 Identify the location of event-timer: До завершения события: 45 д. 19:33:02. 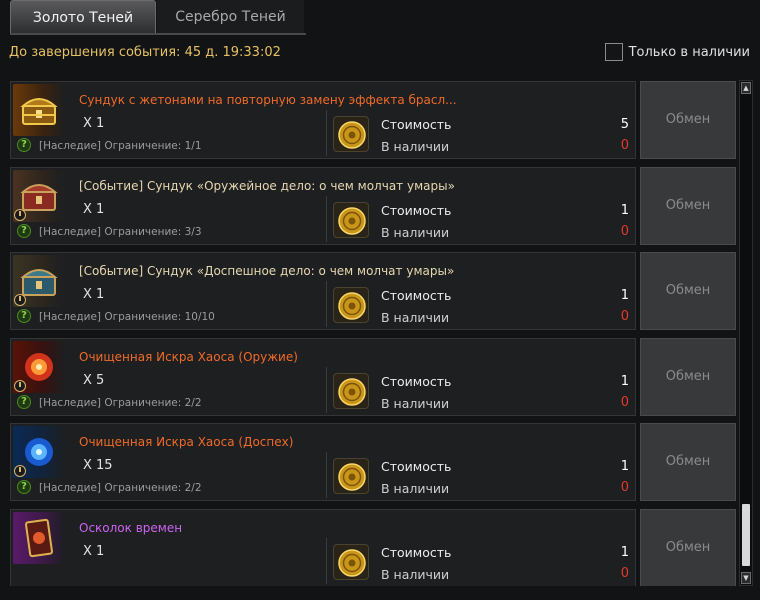
(145, 52).